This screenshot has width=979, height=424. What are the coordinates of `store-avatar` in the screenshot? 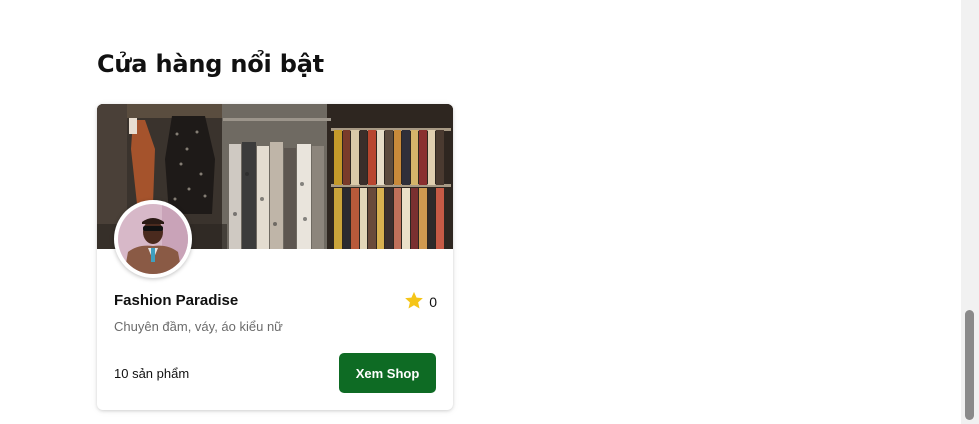 It's located at (153, 239).